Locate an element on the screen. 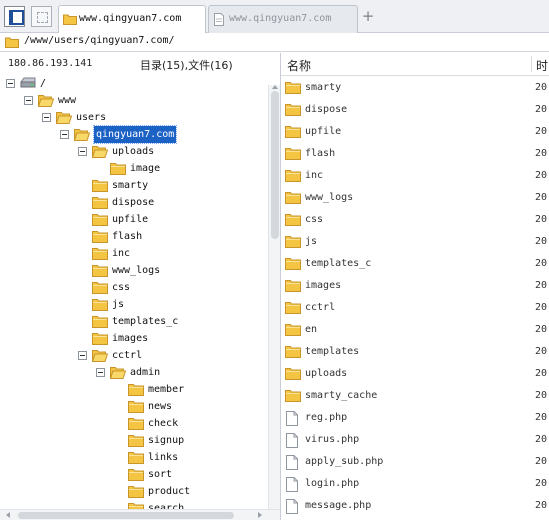 This screenshot has height=520, width=549. new-window-icon is located at coordinates (41, 16).